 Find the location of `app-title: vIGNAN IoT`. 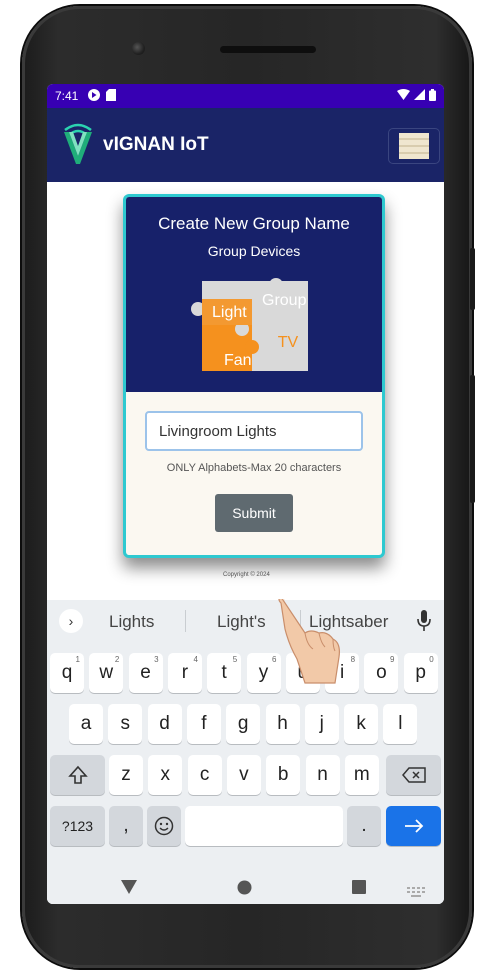

app-title: vIGNAN IoT is located at coordinates (156, 144).